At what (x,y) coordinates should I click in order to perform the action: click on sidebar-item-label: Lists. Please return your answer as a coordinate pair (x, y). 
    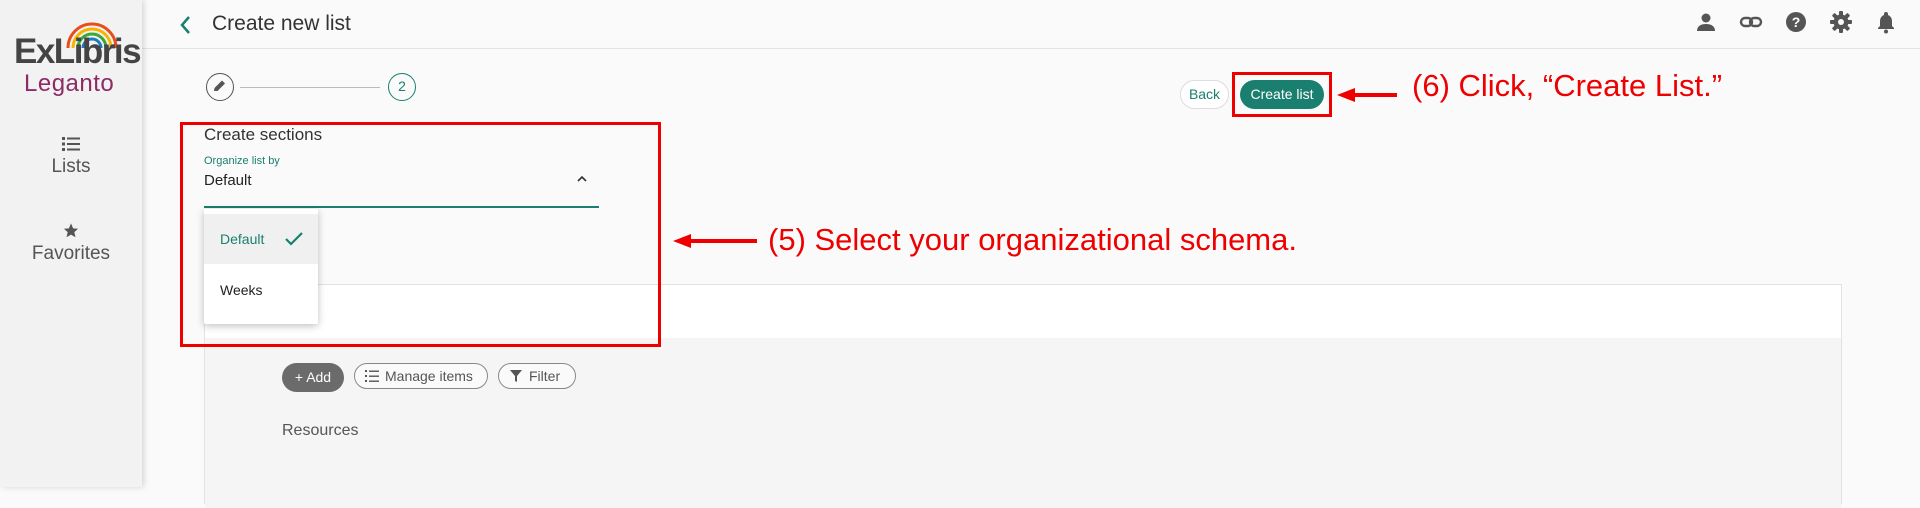
    Looking at the image, I should click on (71, 166).